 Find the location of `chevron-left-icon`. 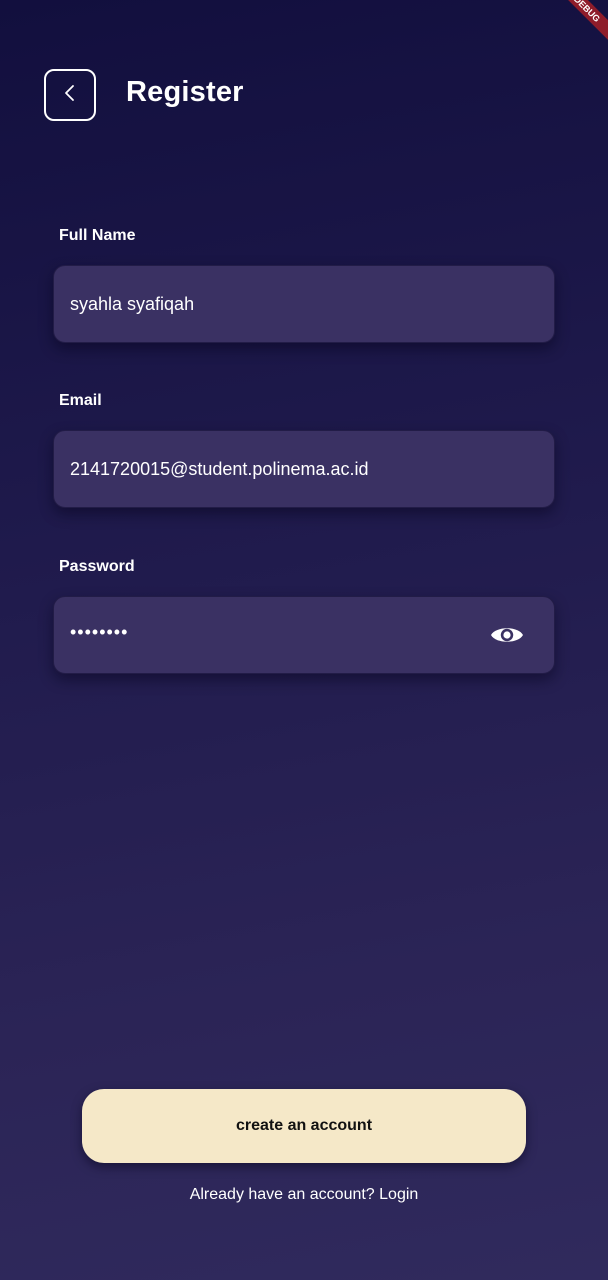

chevron-left-icon is located at coordinates (70, 95).